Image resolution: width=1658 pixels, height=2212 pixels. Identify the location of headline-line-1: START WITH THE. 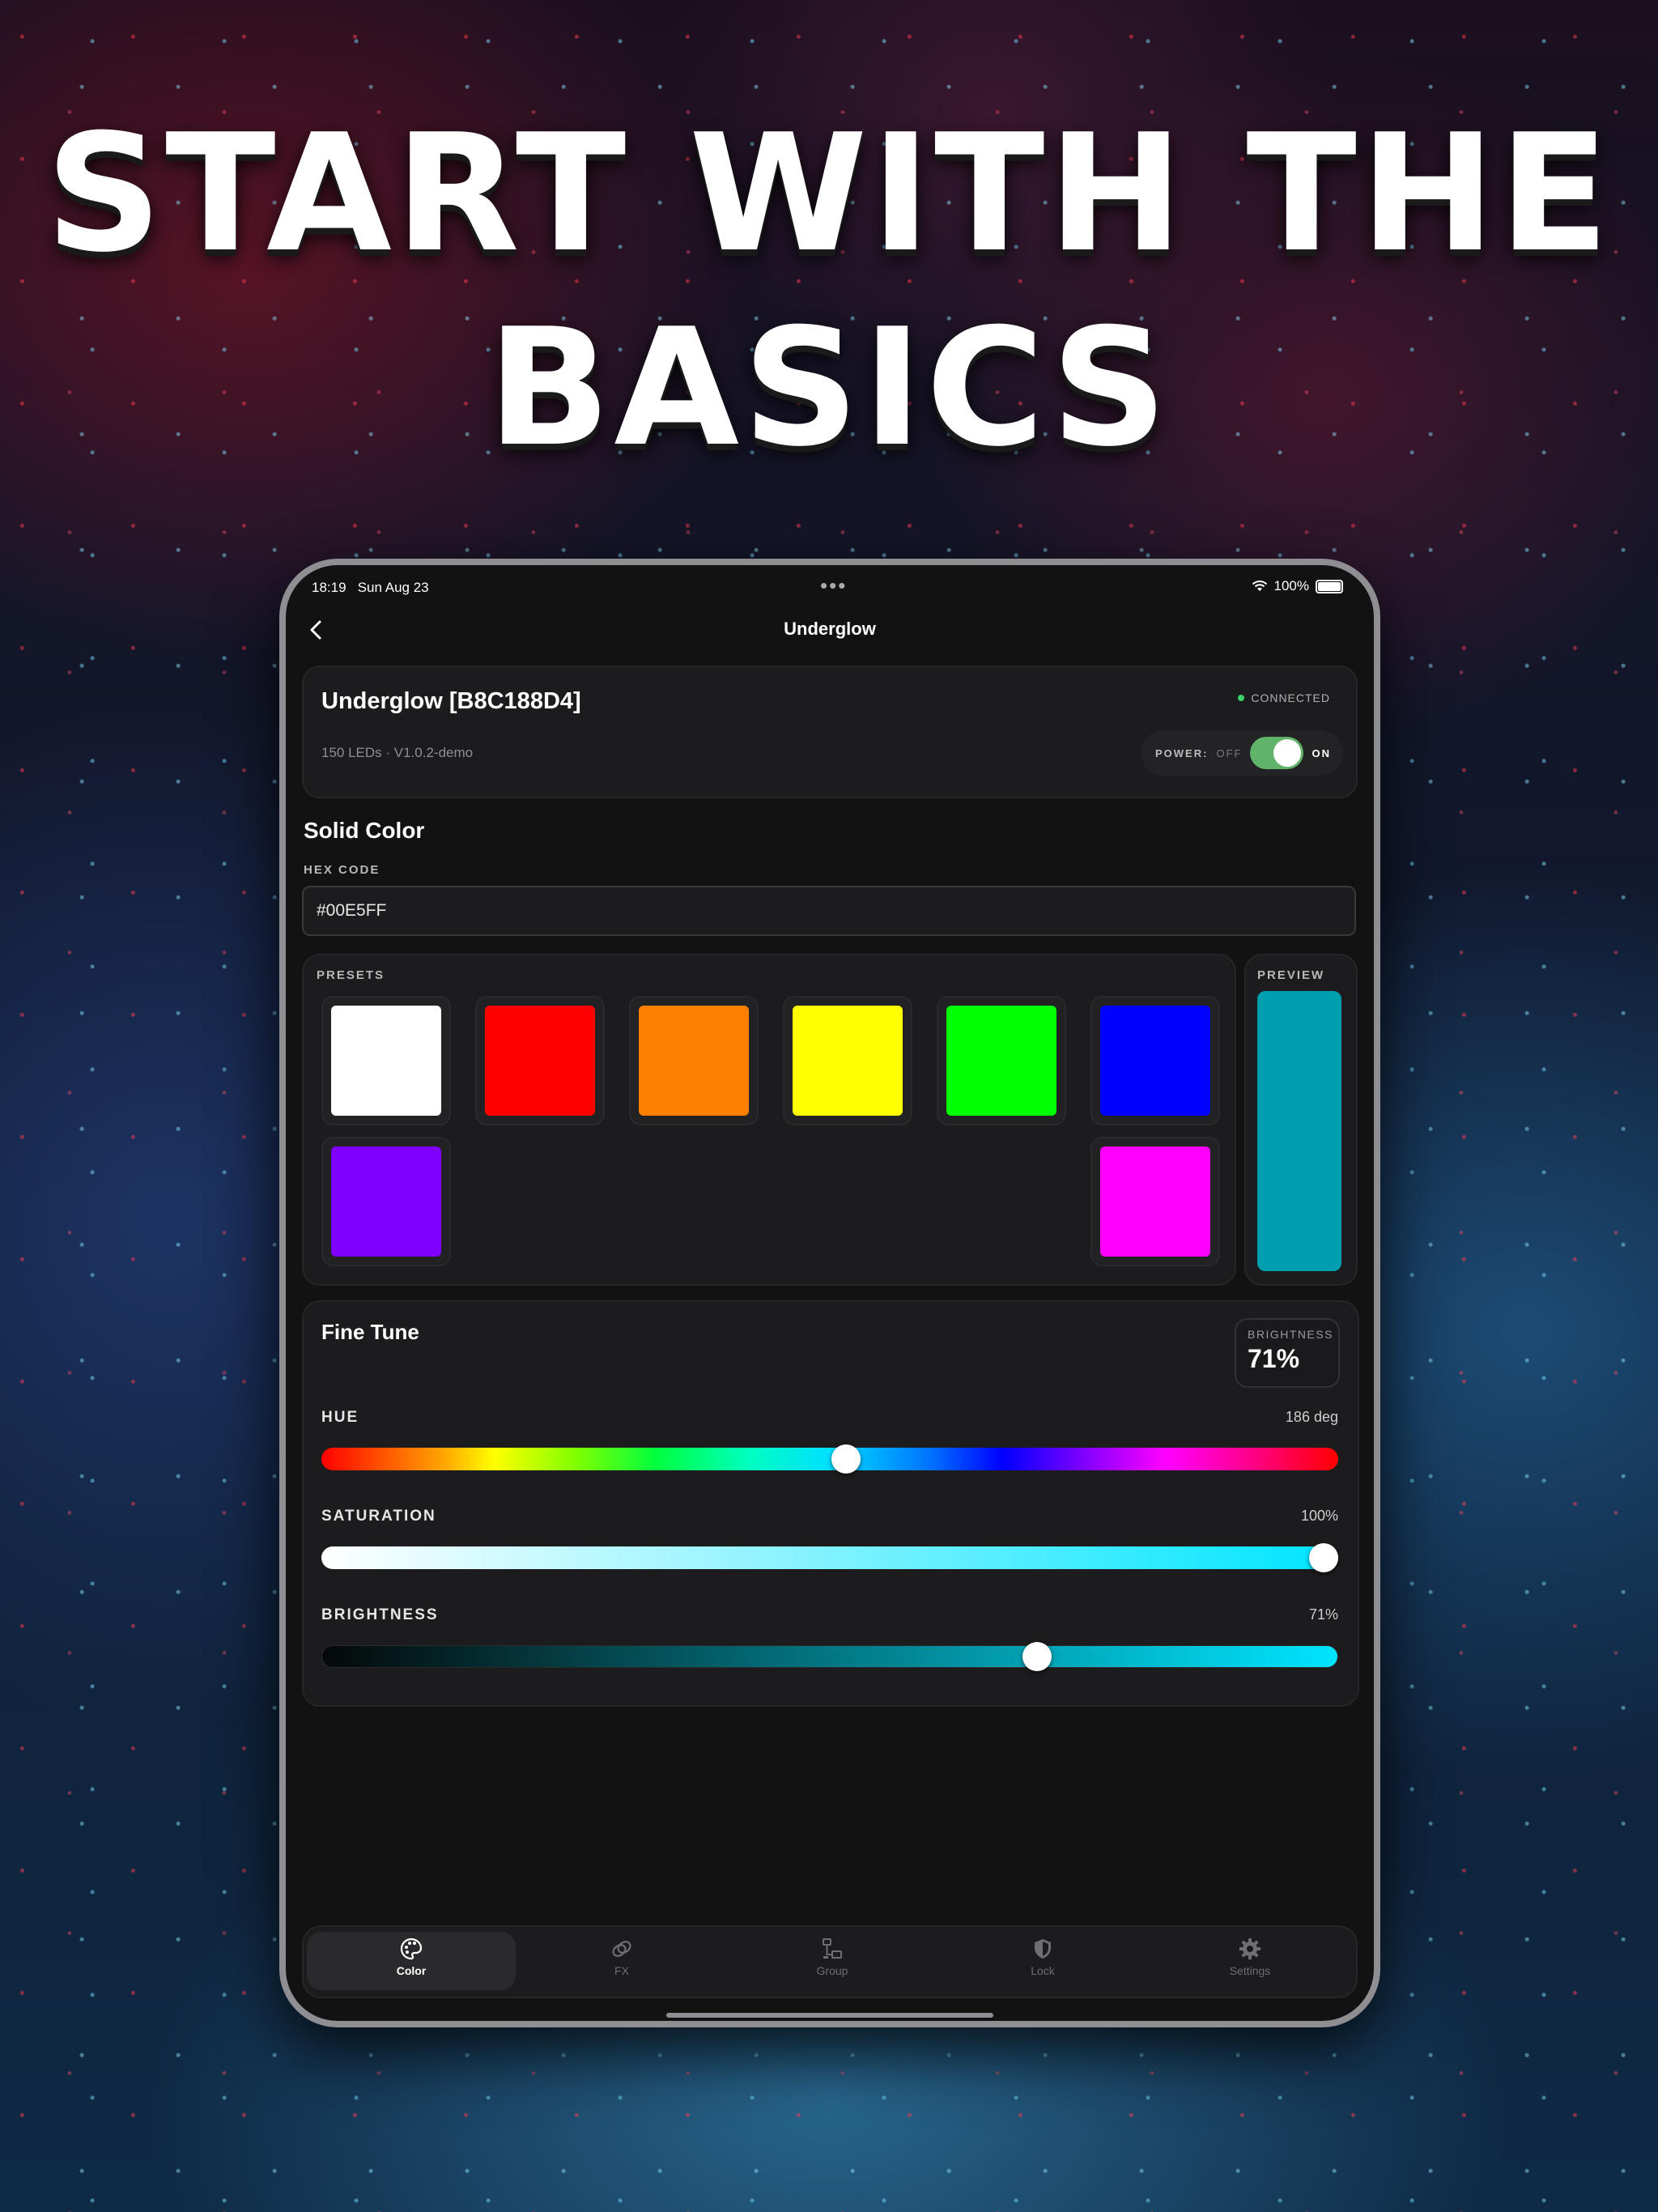
(829, 194).